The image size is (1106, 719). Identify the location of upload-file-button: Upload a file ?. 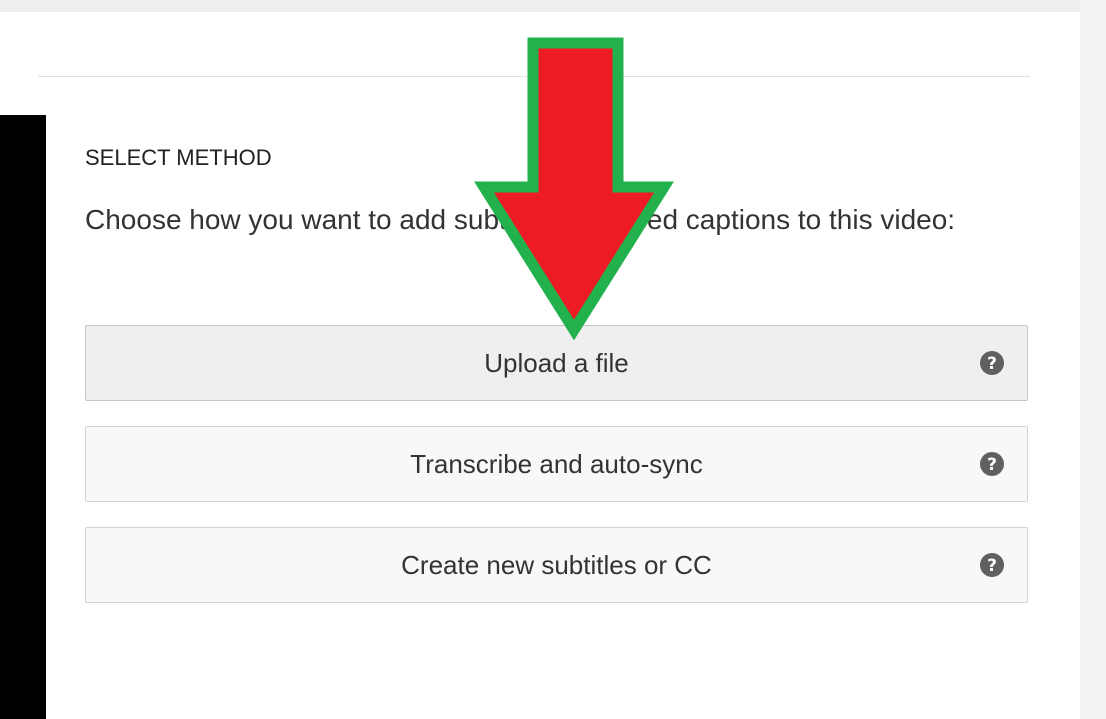
(556, 363).